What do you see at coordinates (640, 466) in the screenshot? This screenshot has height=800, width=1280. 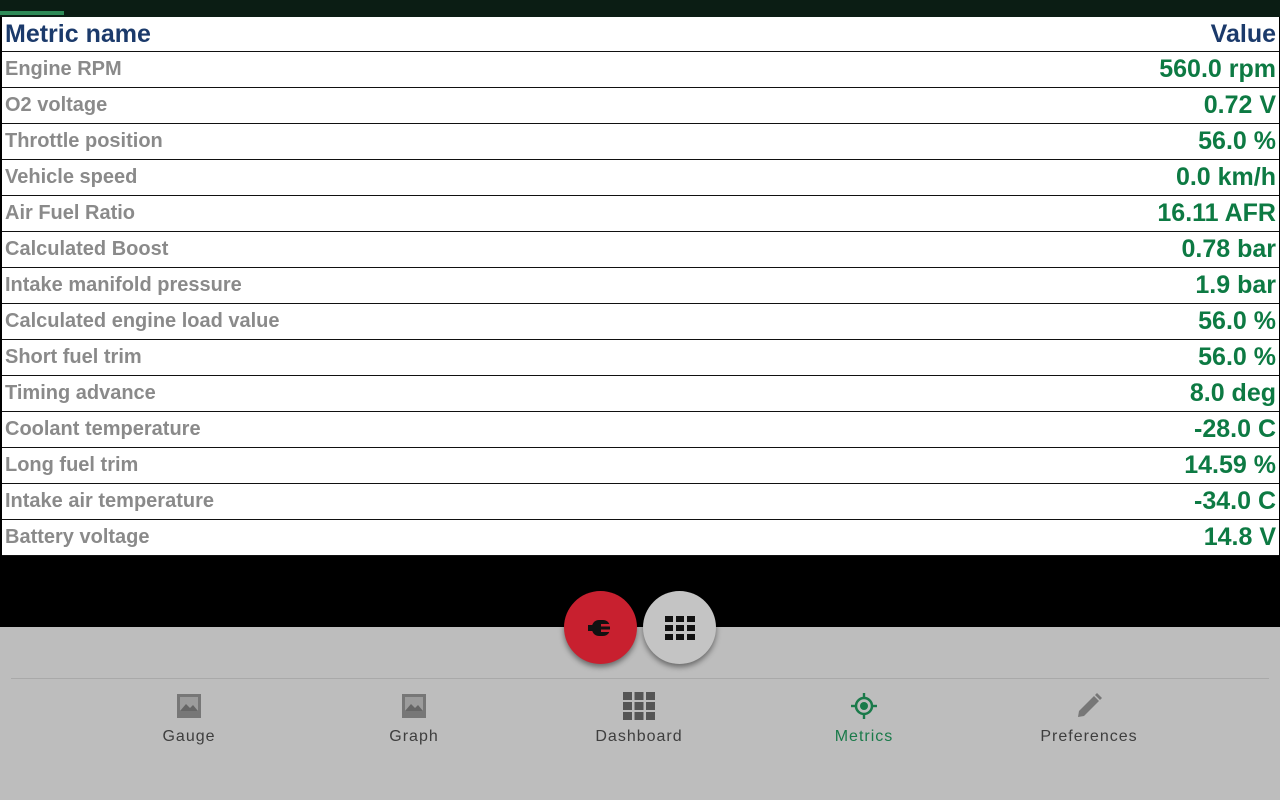 I see `table-row: Long fuel trim 14.59 %` at bounding box center [640, 466].